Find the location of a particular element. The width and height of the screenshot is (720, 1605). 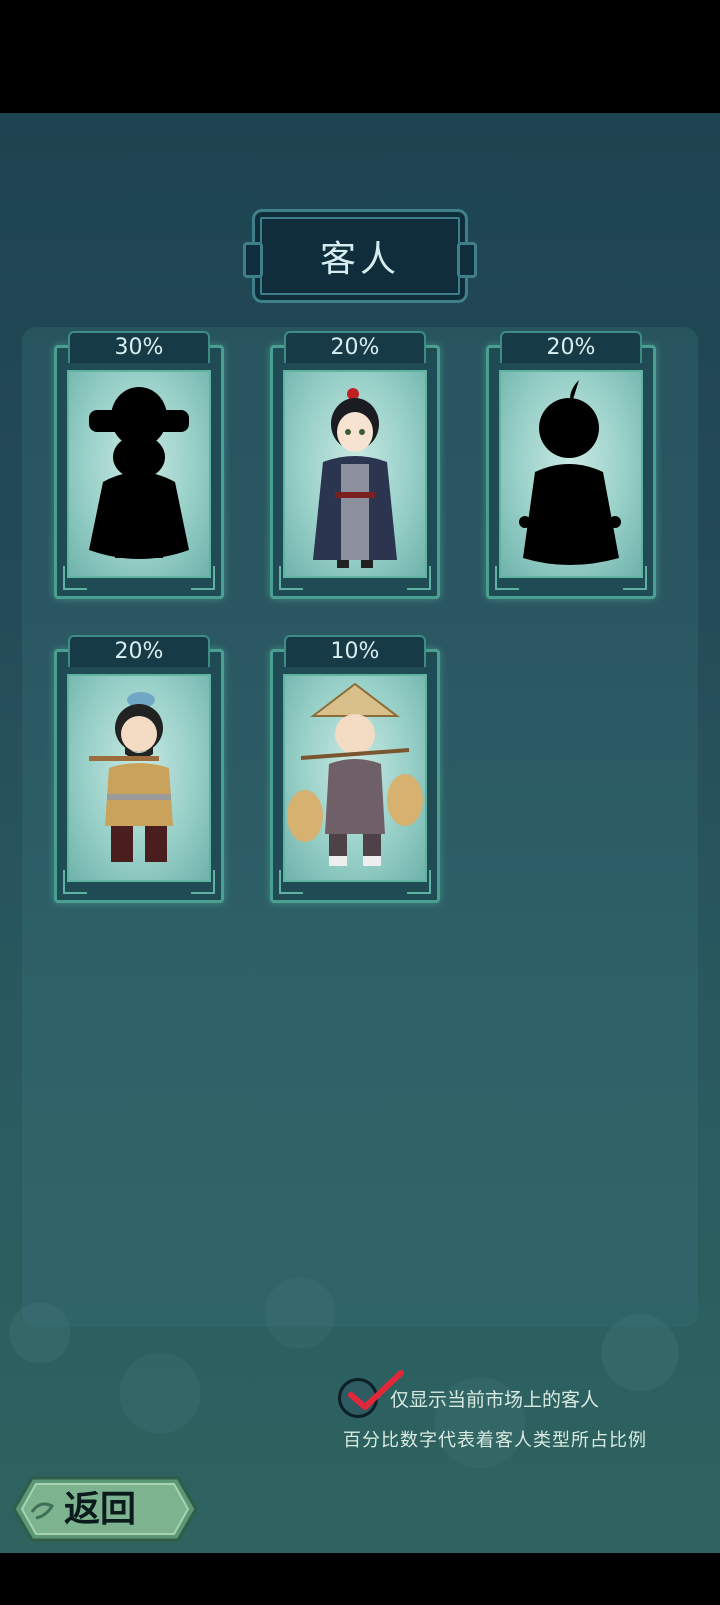

percentage-note: 百分比数字代表着客人类型所占比例 is located at coordinates (495, 1440).